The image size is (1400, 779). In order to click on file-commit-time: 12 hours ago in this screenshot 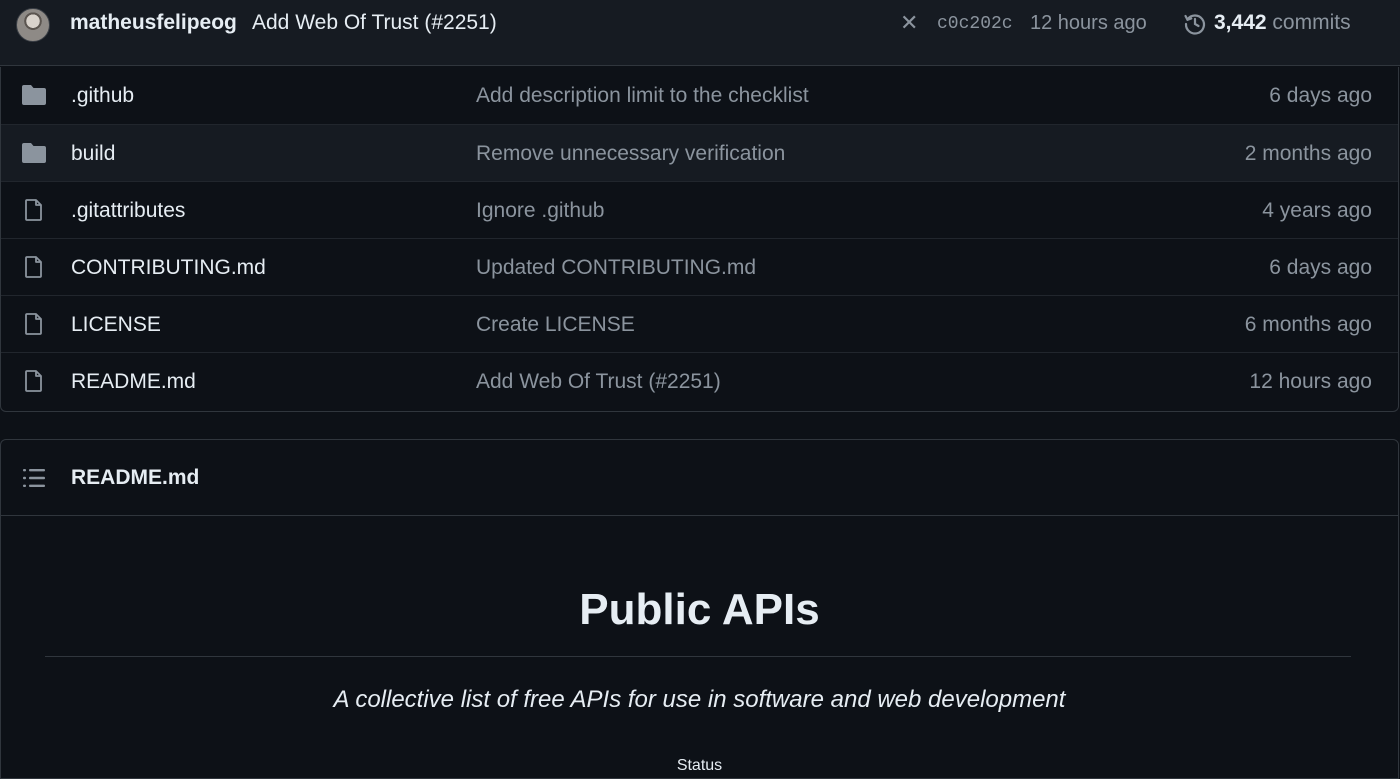, I will do `click(1310, 381)`.